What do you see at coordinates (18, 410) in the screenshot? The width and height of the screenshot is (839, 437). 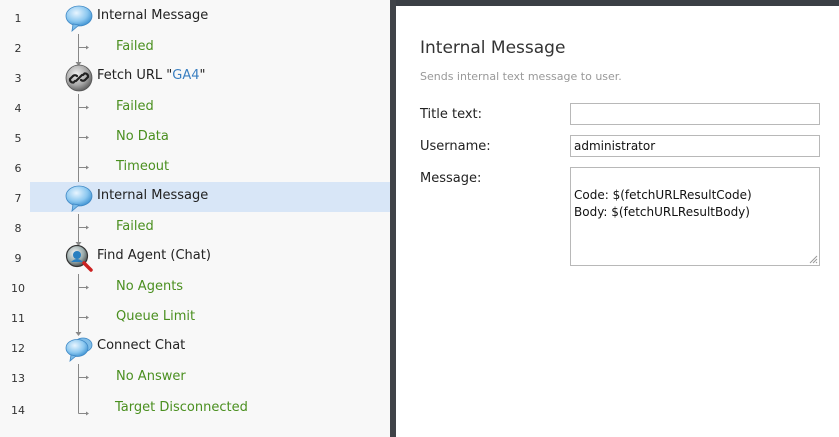 I see `row-number: 14` at bounding box center [18, 410].